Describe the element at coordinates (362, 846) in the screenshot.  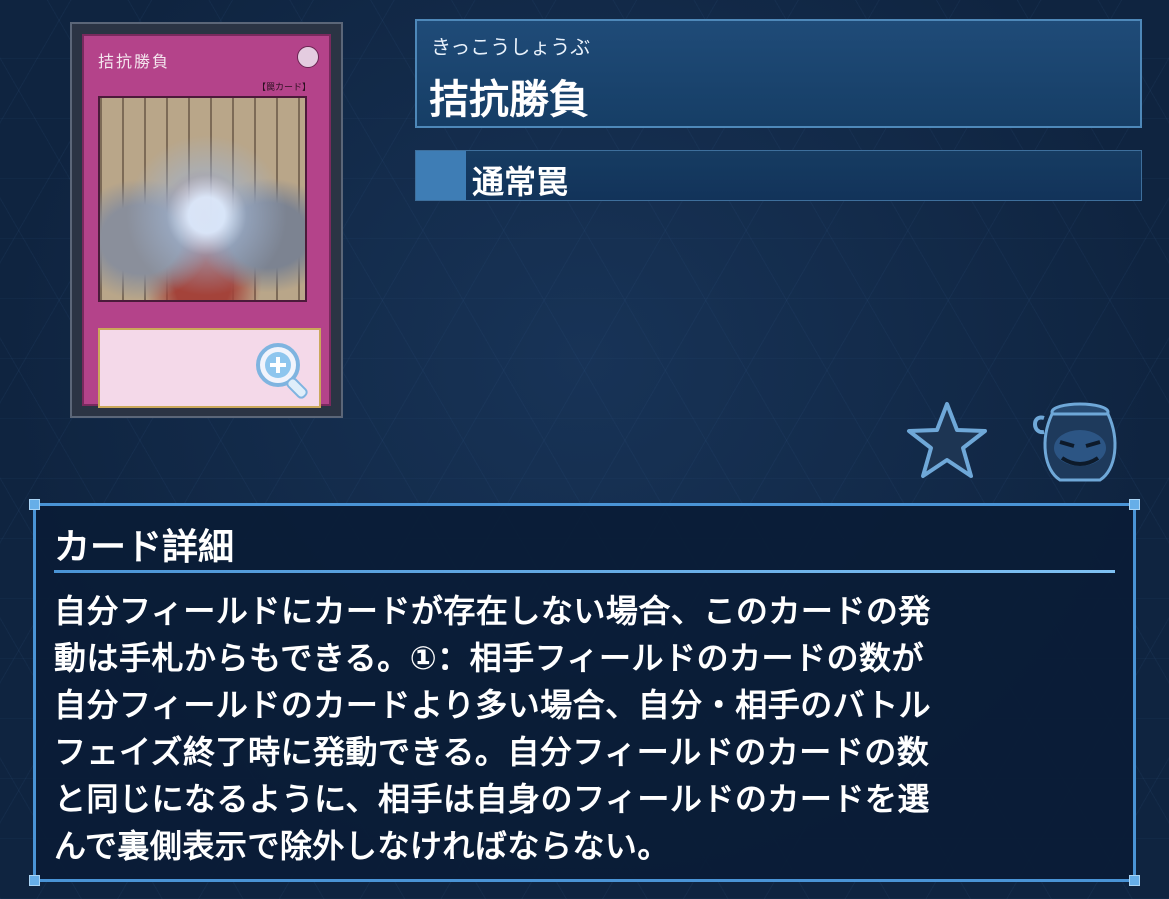
I see `effect-line: んで裏側表示で除外しなければならない。` at that location.